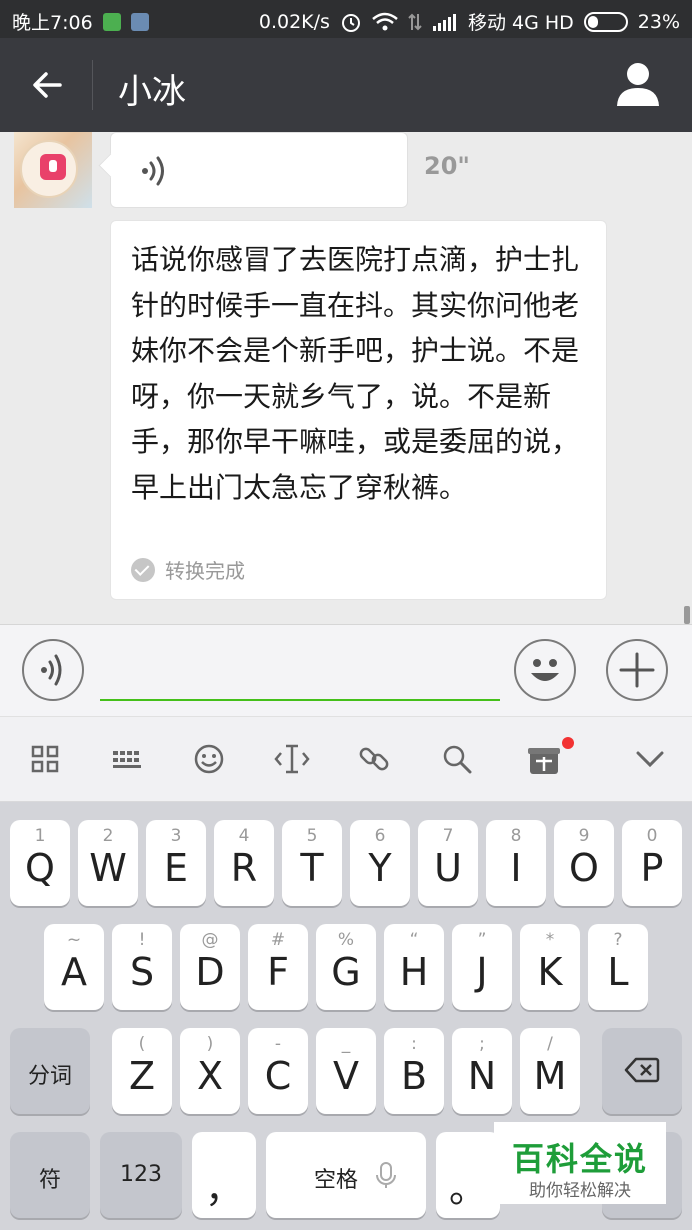 The width and height of the screenshot is (692, 1230). What do you see at coordinates (74, 940) in the screenshot?
I see `key-hint: ~` at bounding box center [74, 940].